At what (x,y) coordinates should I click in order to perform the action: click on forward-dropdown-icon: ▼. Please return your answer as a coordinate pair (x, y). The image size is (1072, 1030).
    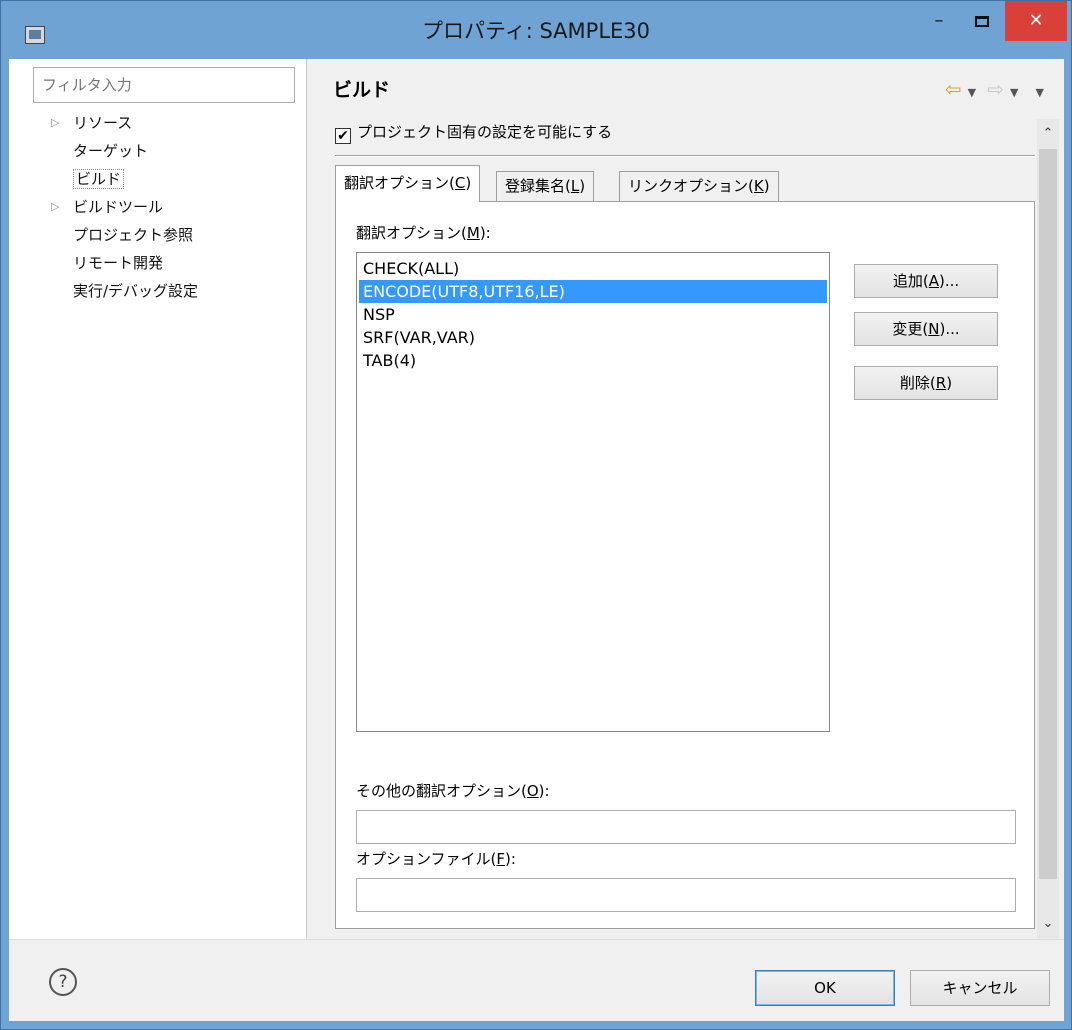
    Looking at the image, I should click on (1014, 92).